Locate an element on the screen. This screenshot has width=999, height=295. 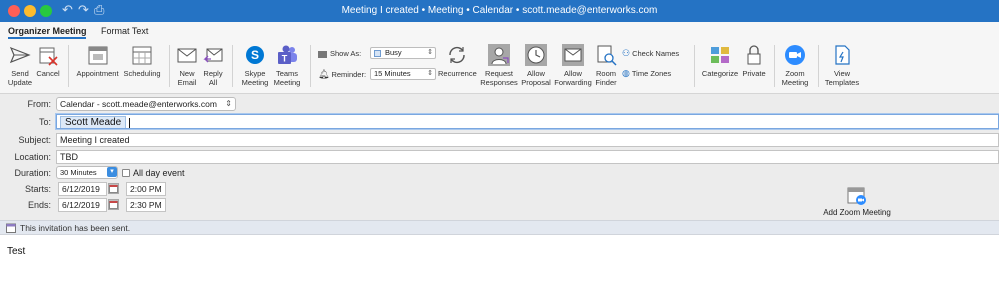
busy-swatch-icon is located at coordinates (377, 53).